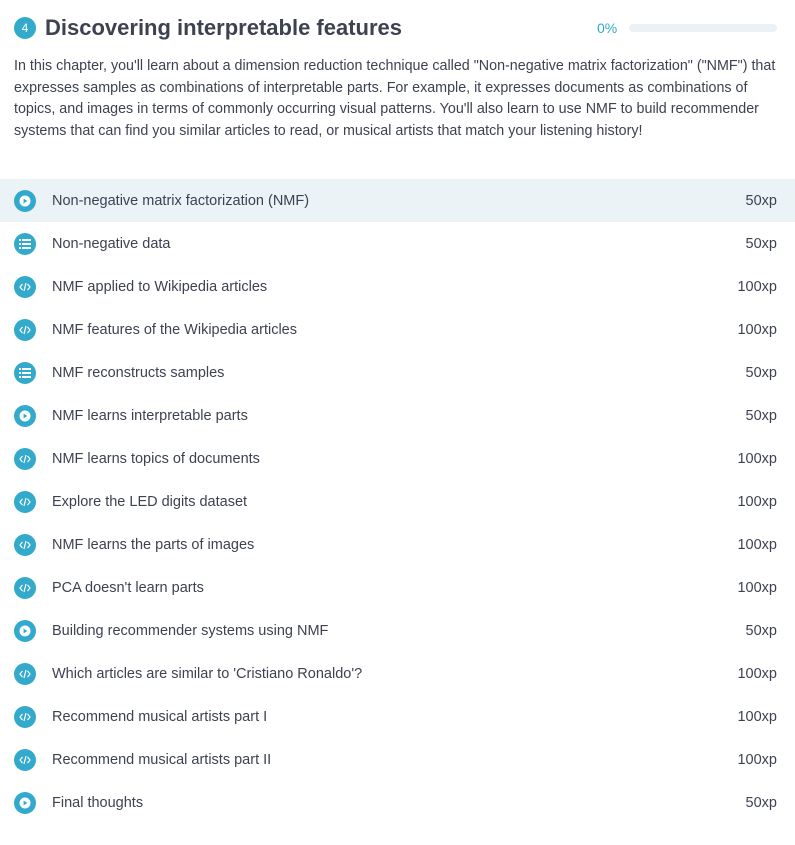 The image size is (795, 845). I want to click on exercise-row: NMF reconstructs samples 50xp, so click(397, 372).